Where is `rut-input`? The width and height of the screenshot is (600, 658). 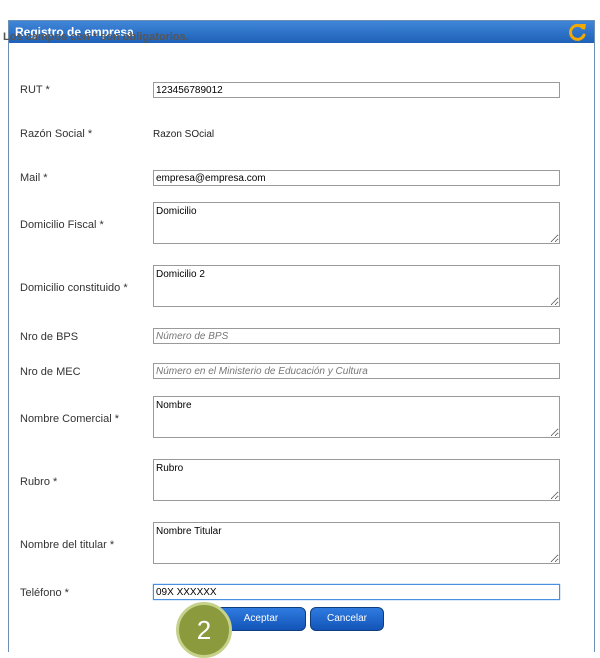 rut-input is located at coordinates (356, 90).